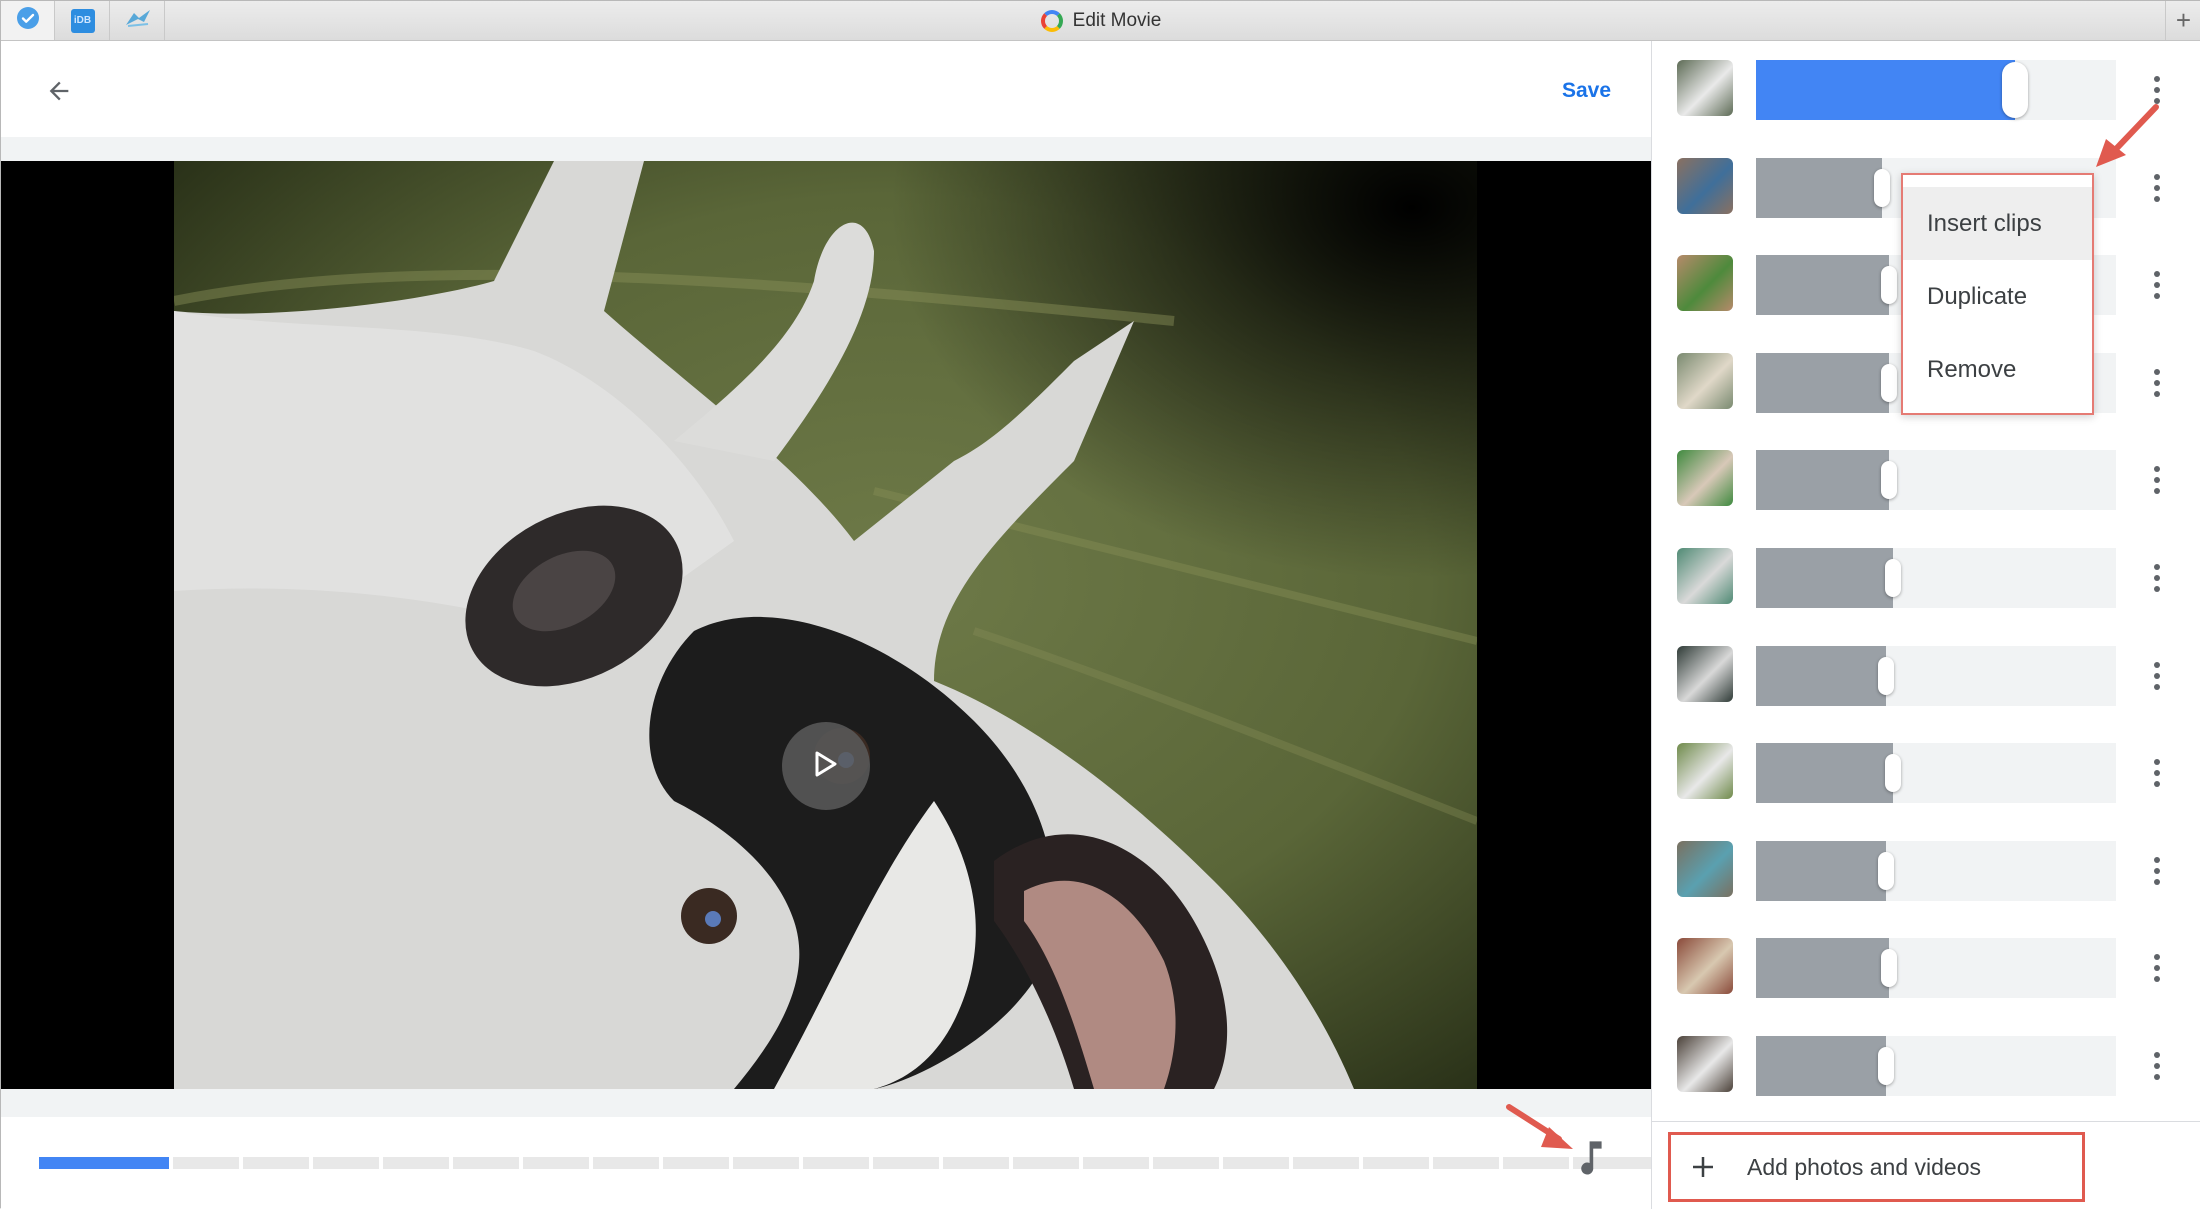 Image resolution: width=2200 pixels, height=1209 pixels. I want to click on add-photos-videos-label: Add photos and videos, so click(1864, 1166).